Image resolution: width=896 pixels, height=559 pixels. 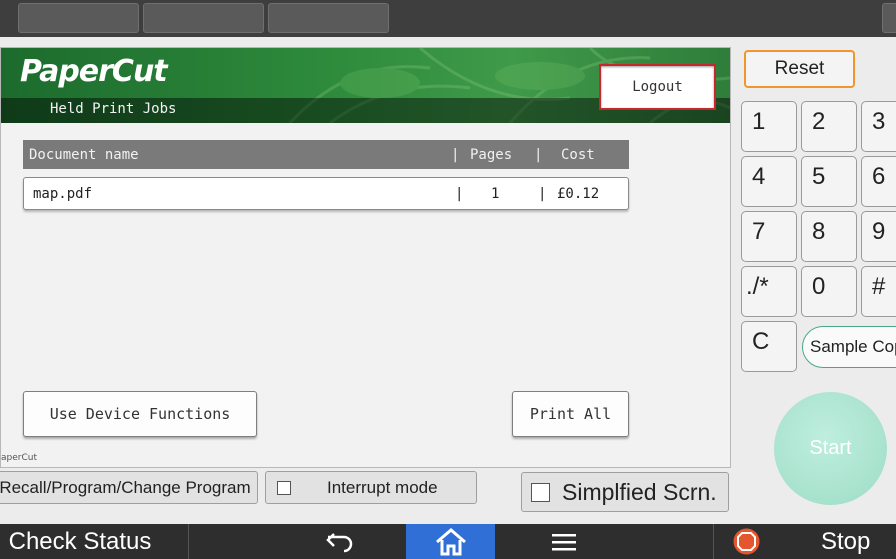 I want to click on job-cost: £0.12, so click(x=578, y=193).